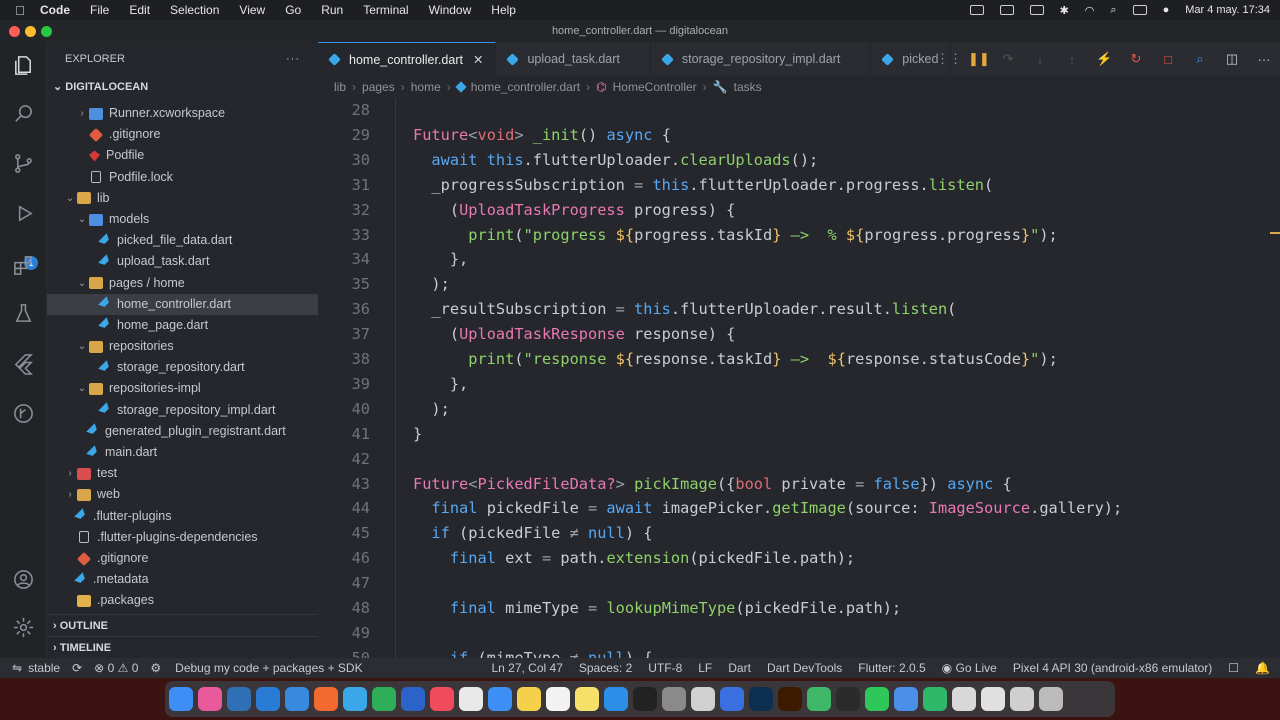  Describe the element at coordinates (99, 10) in the screenshot. I see `menu-file: File` at that location.